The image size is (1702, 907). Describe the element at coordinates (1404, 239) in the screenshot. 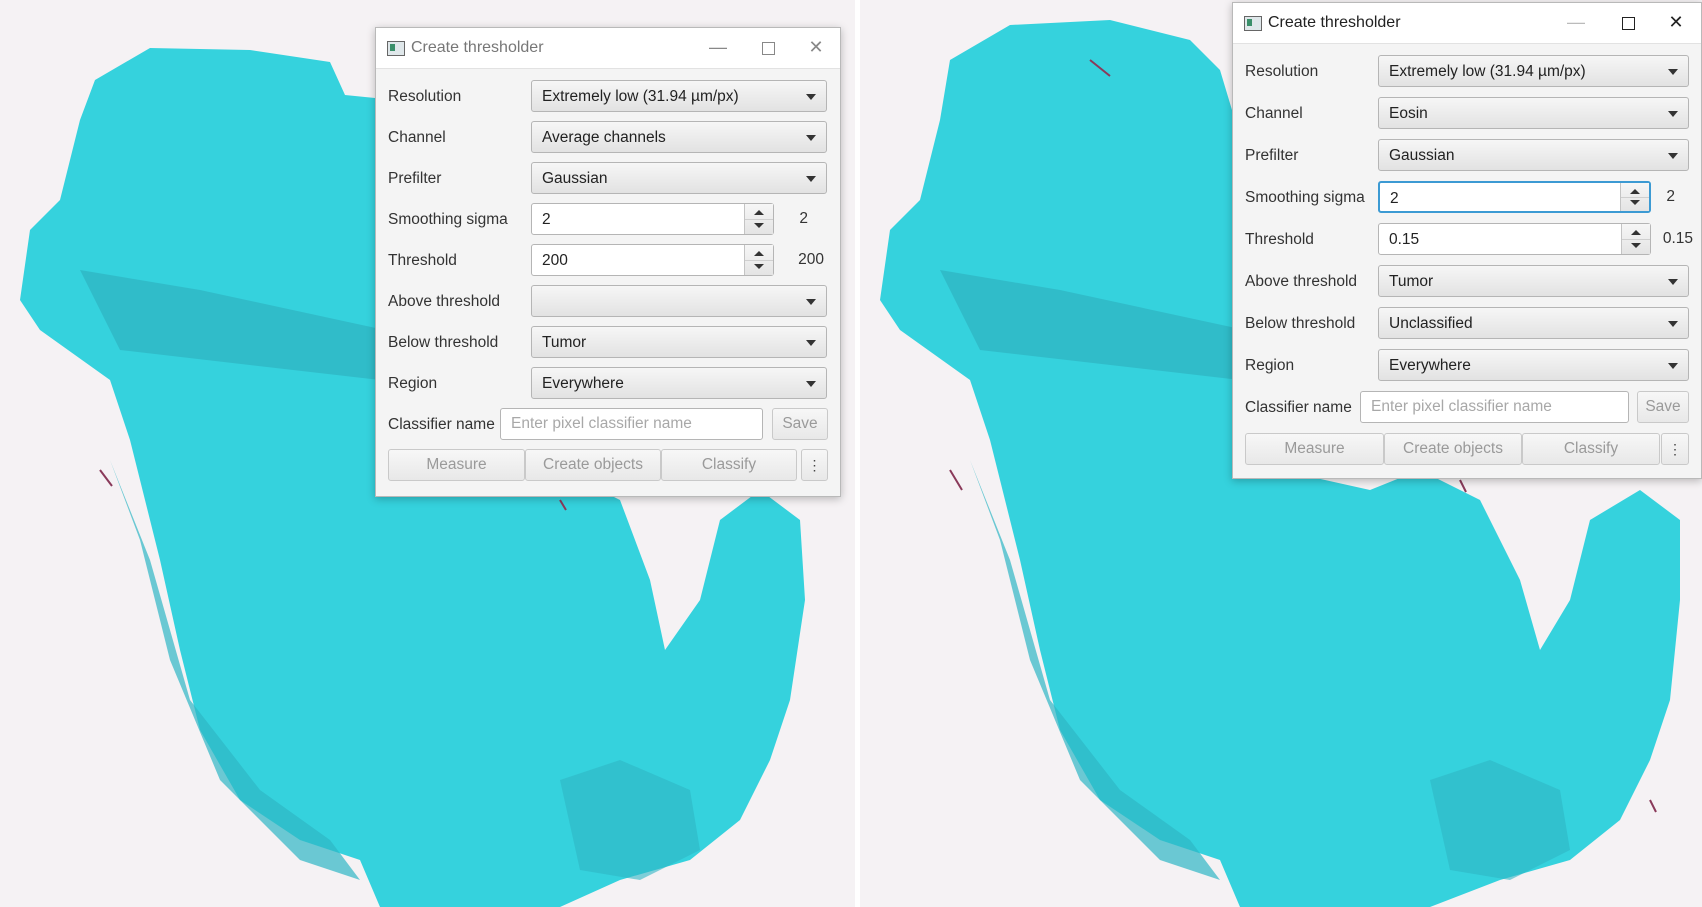

I see `threshold-value: 0.15` at that location.